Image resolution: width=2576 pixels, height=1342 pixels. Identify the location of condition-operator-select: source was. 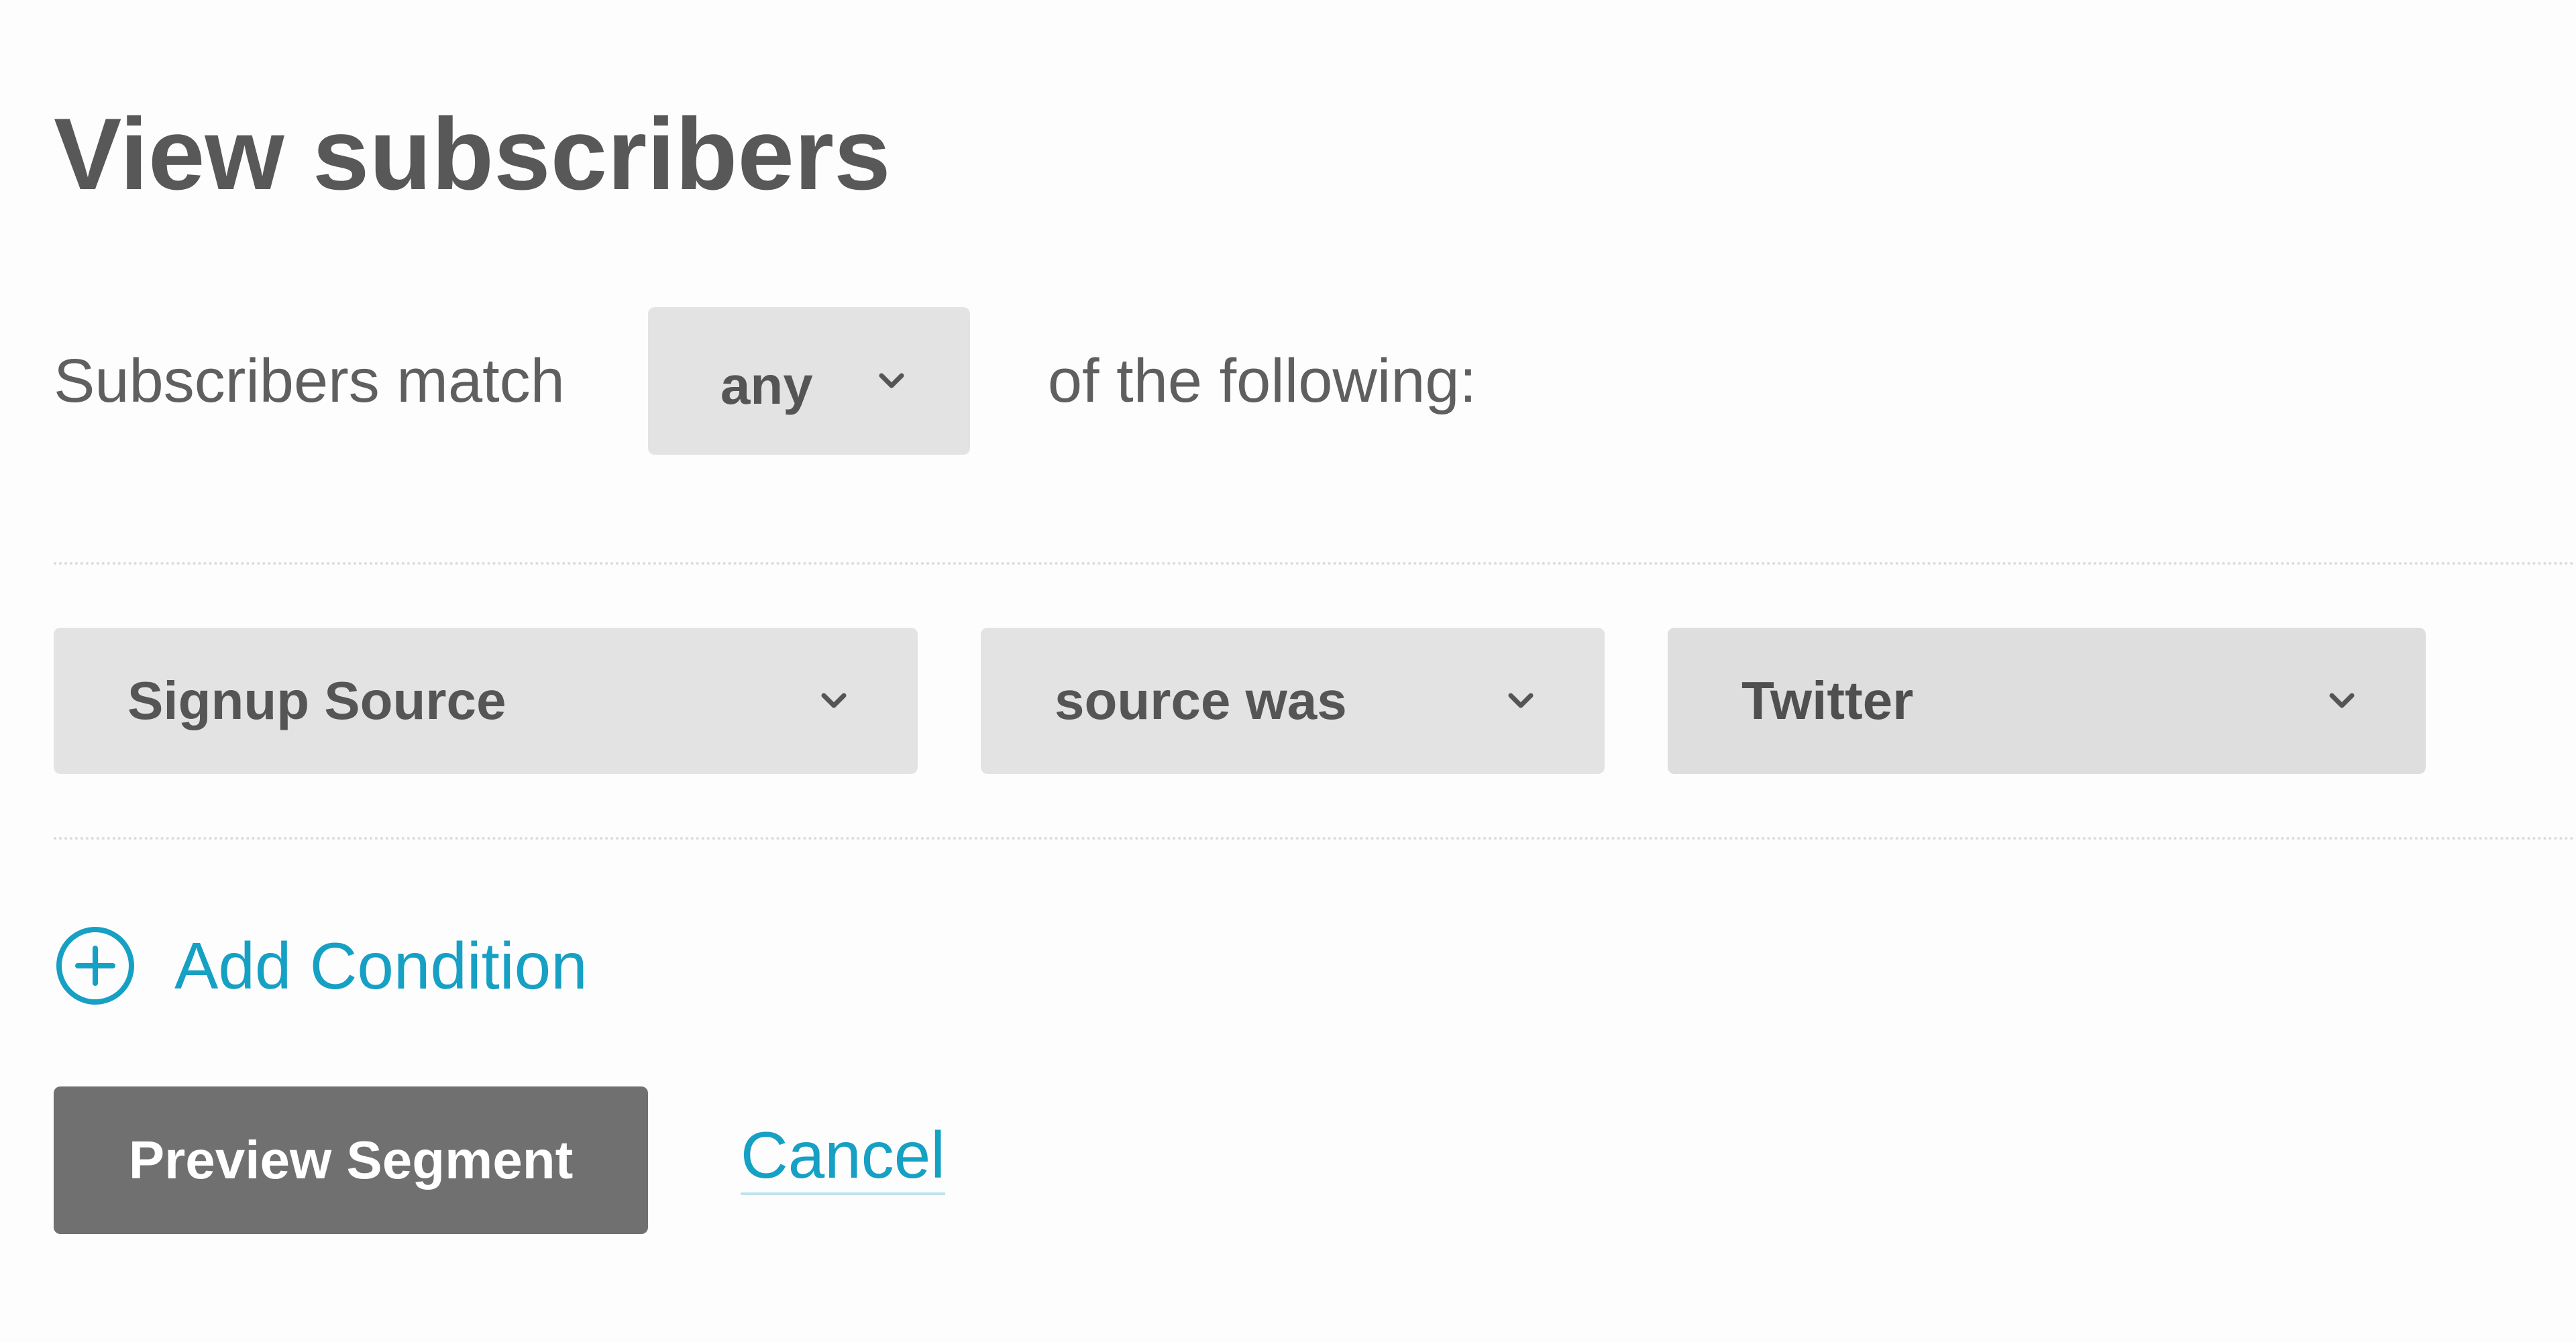
(1293, 701).